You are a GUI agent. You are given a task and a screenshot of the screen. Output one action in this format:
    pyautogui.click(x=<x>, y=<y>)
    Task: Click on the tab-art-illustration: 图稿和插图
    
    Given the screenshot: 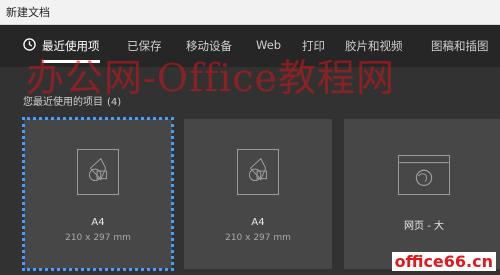 What is the action you would take?
    pyautogui.click(x=460, y=46)
    